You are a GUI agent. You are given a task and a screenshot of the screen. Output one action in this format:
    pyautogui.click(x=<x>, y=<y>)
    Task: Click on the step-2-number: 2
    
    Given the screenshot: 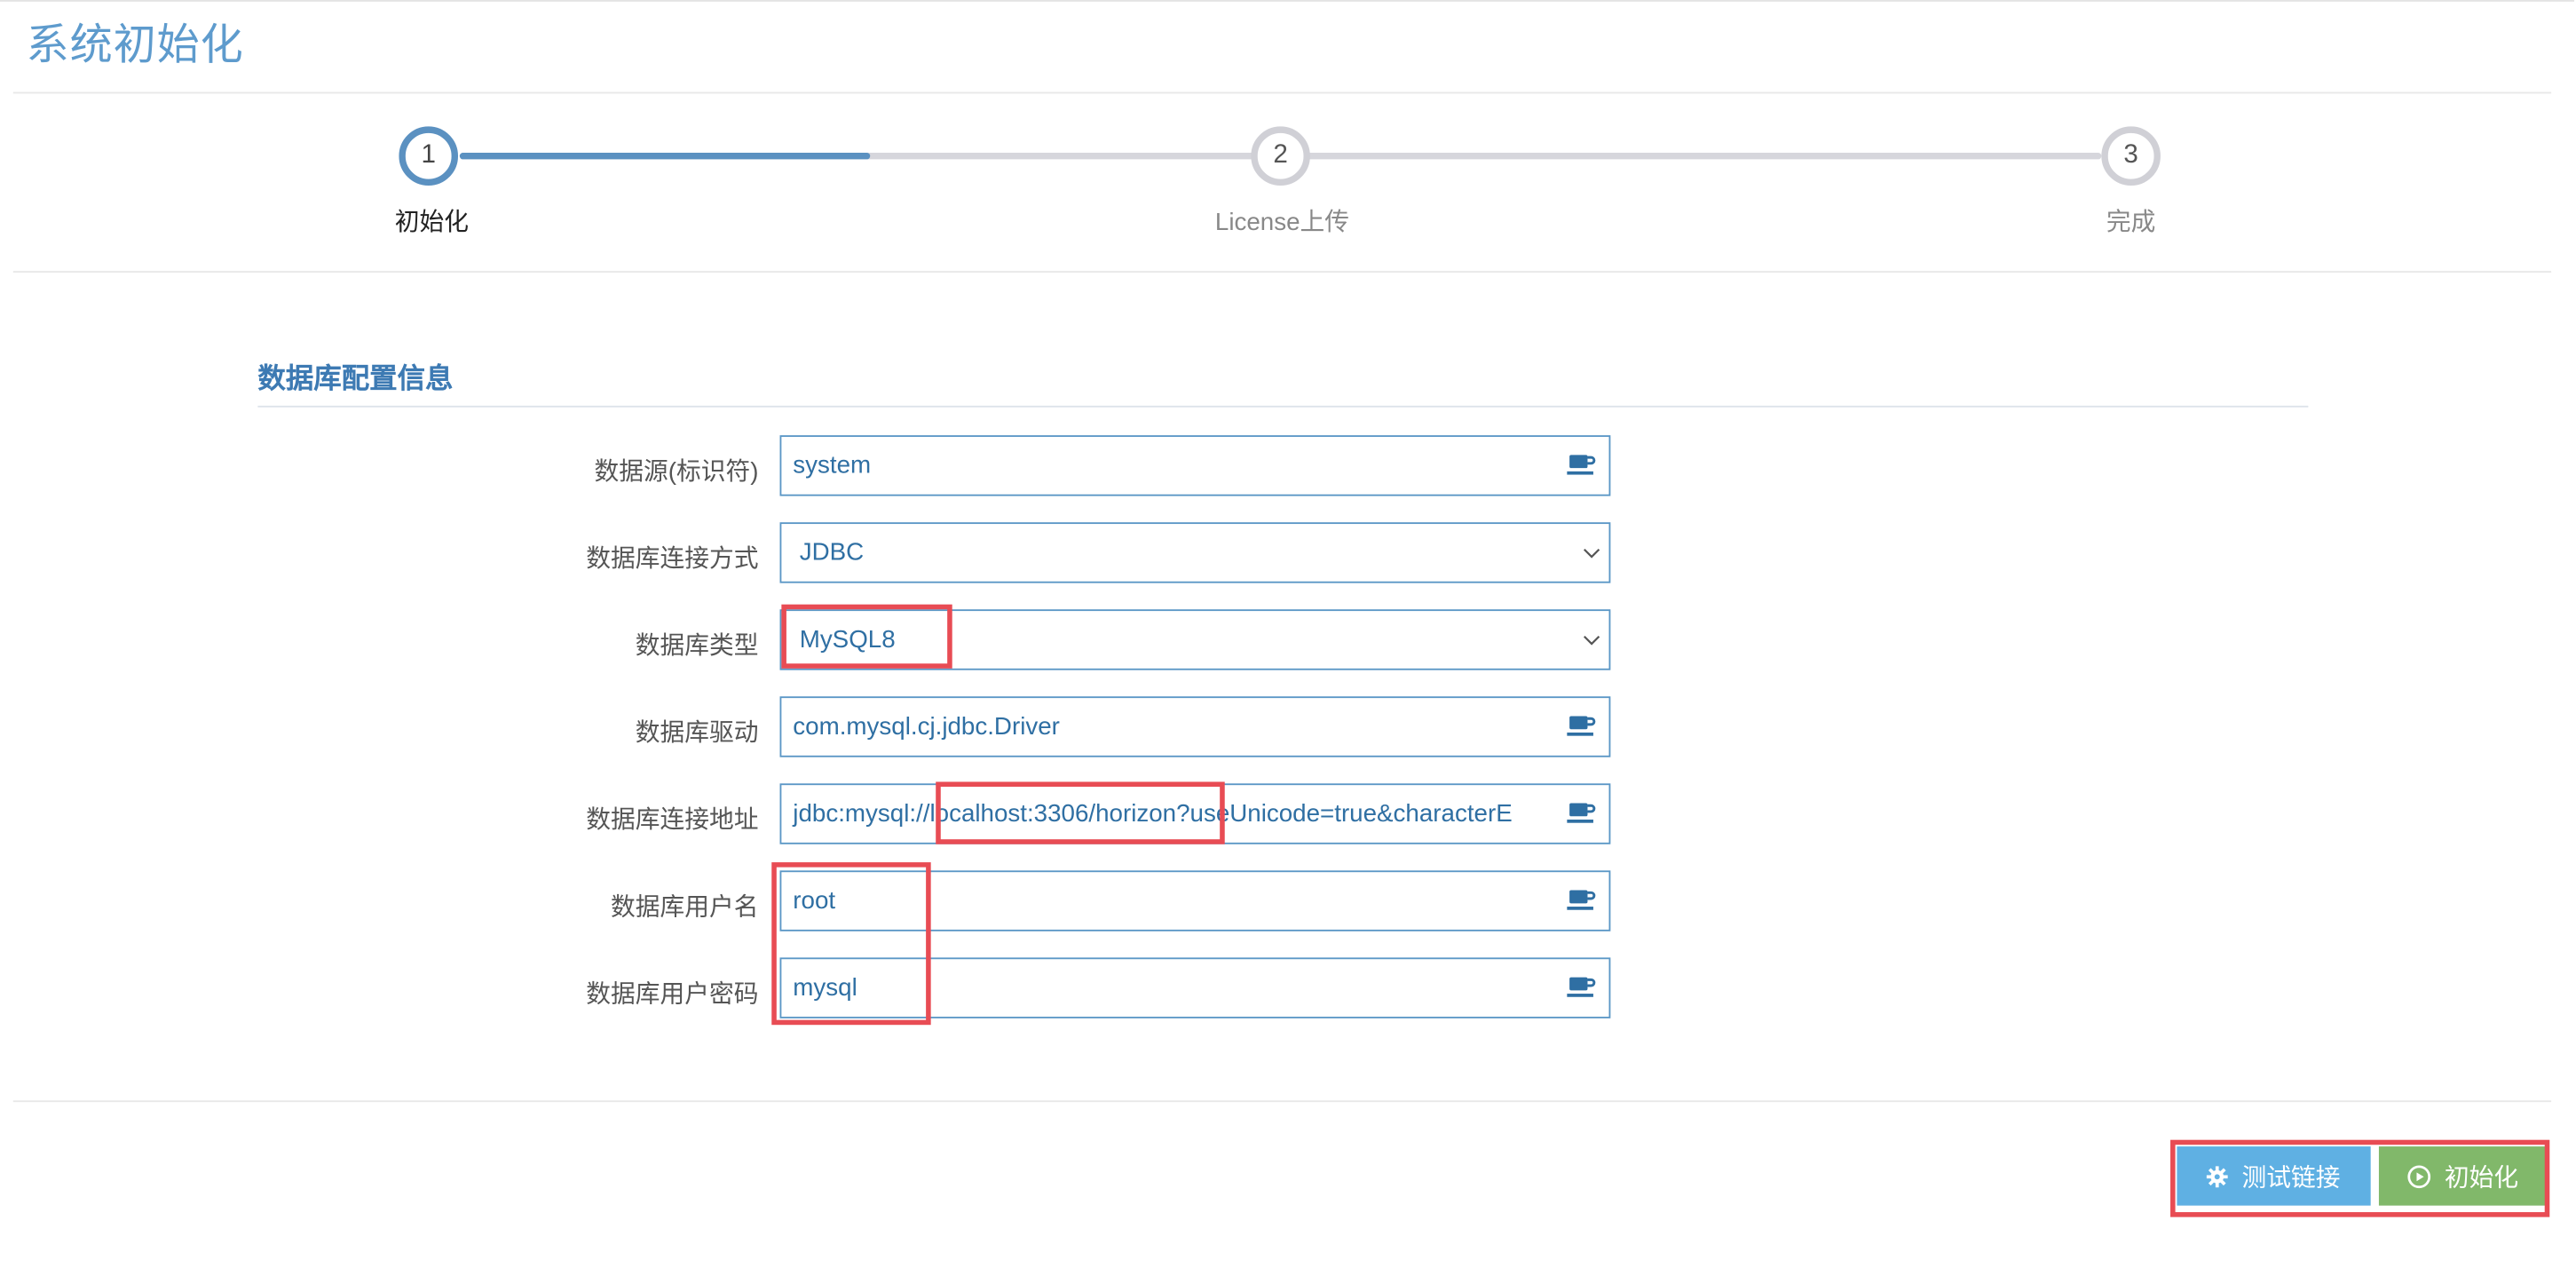 What is the action you would take?
    pyautogui.click(x=1280, y=155)
    